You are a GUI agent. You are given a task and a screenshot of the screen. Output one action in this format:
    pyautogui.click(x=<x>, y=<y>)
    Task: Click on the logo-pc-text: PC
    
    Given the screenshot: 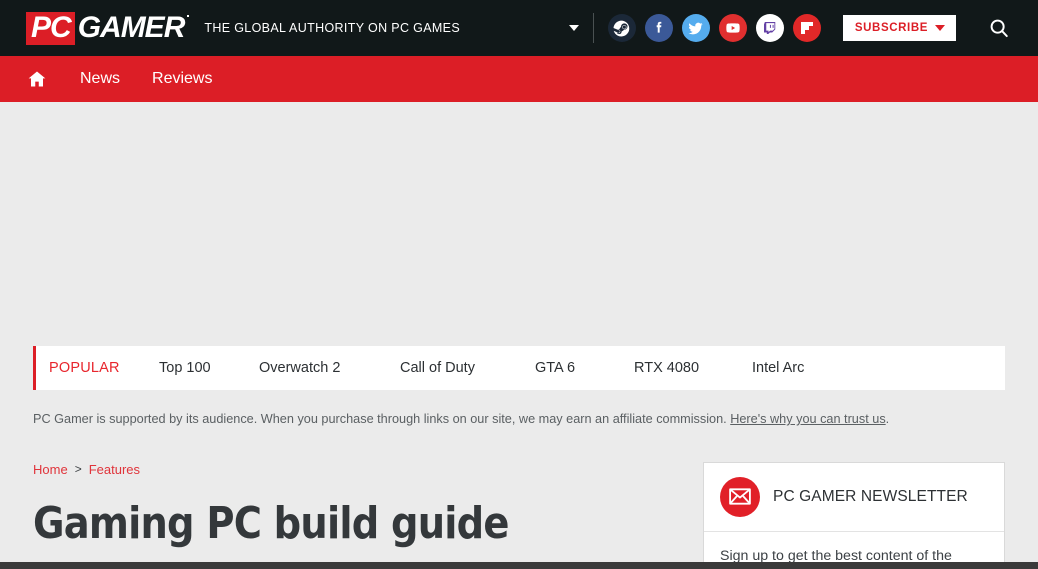 What is the action you would take?
    pyautogui.click(x=50, y=28)
    